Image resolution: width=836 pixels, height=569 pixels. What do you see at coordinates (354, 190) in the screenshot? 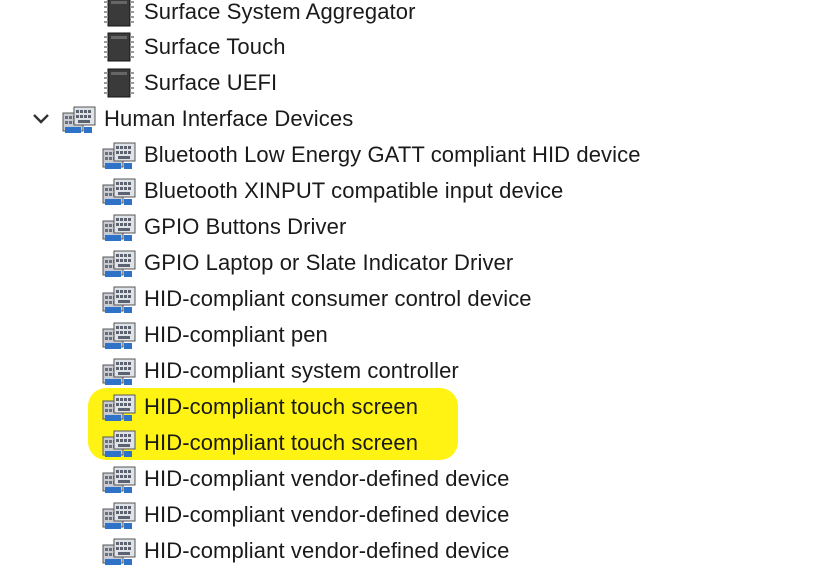
I see `tree-item-label: Bluetooth XINPUT compatible input device` at bounding box center [354, 190].